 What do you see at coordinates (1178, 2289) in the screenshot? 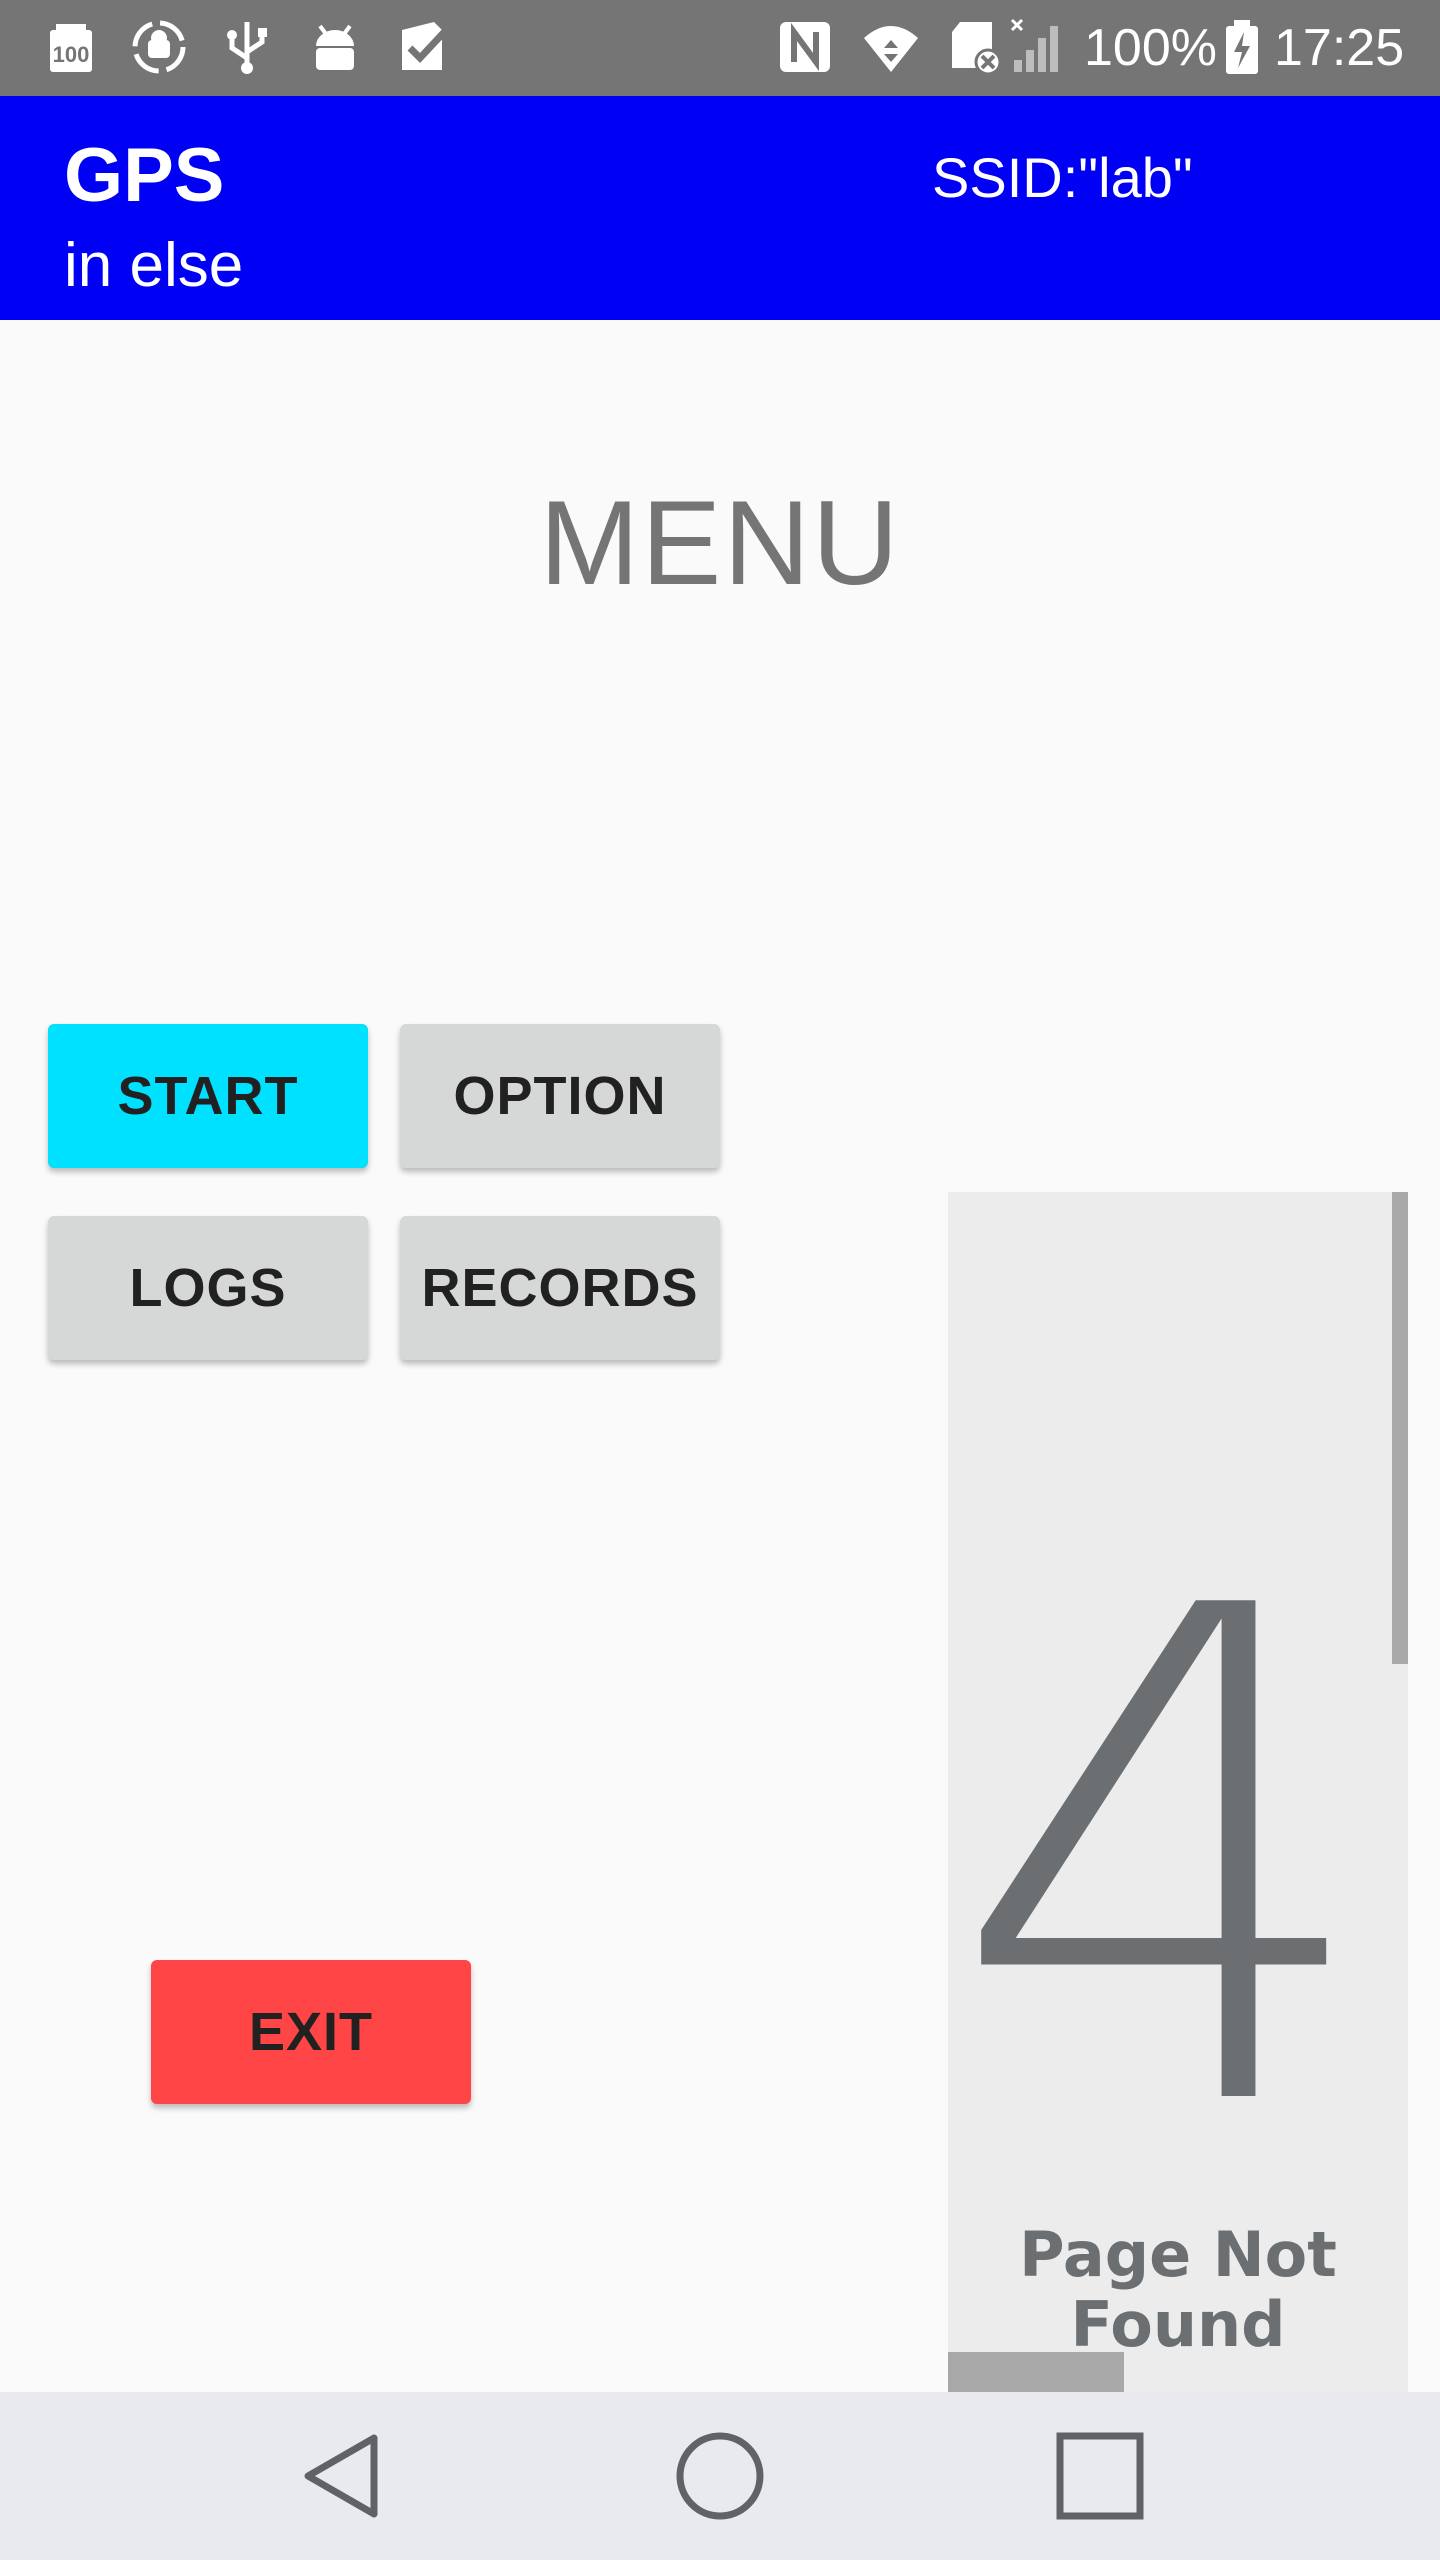
I see `page-not-found-message: Page Not Found` at bounding box center [1178, 2289].